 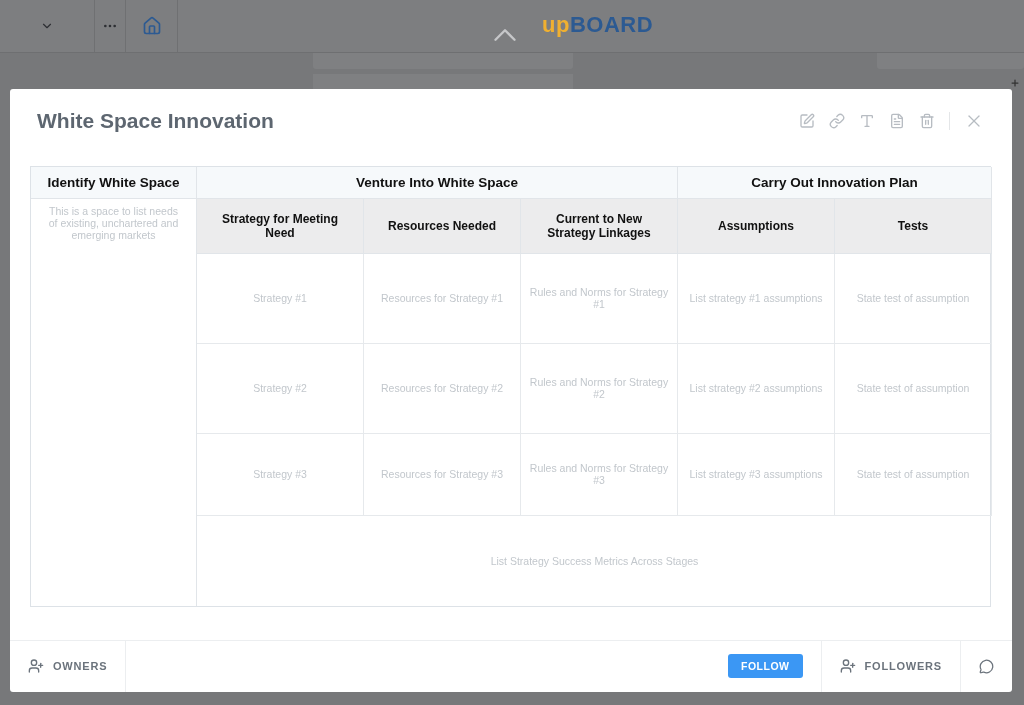 What do you see at coordinates (598, 25) in the screenshot?
I see `logo: upBOARD` at bounding box center [598, 25].